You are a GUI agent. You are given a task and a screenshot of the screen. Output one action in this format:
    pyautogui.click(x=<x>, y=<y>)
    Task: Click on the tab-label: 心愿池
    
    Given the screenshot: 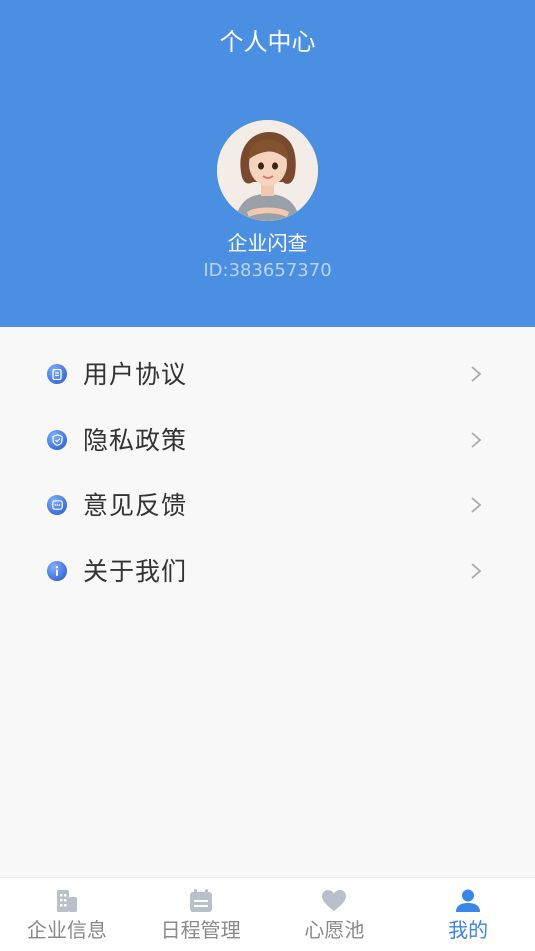 What is the action you would take?
    pyautogui.click(x=334, y=930)
    